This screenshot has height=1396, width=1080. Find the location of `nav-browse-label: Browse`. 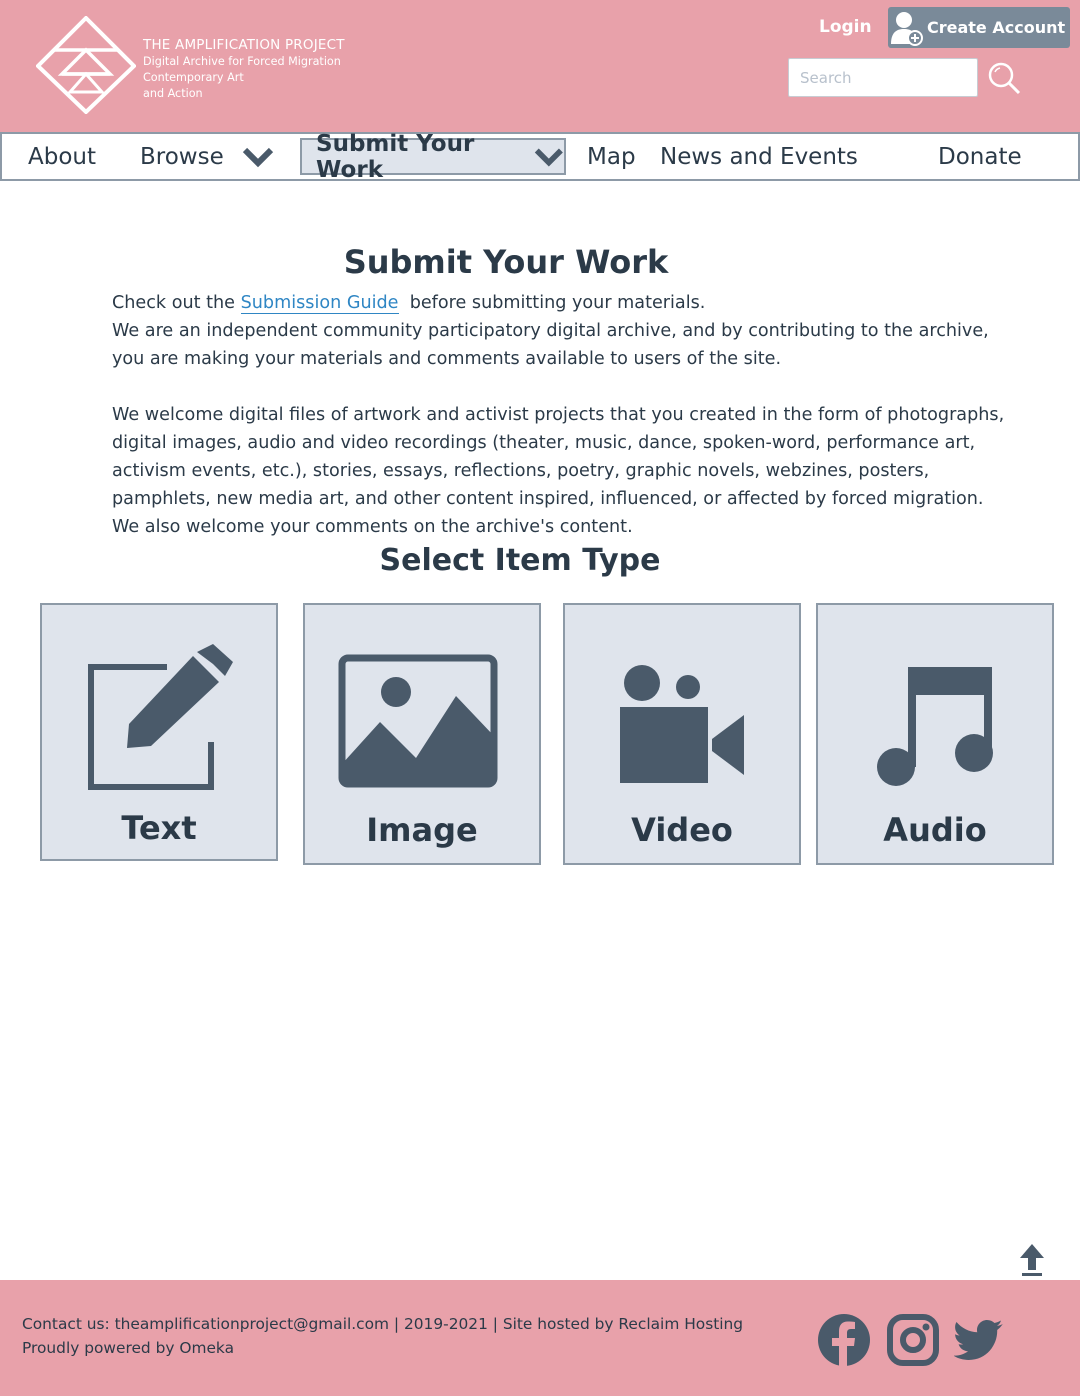

nav-browse-label: Browse is located at coordinates (182, 156).